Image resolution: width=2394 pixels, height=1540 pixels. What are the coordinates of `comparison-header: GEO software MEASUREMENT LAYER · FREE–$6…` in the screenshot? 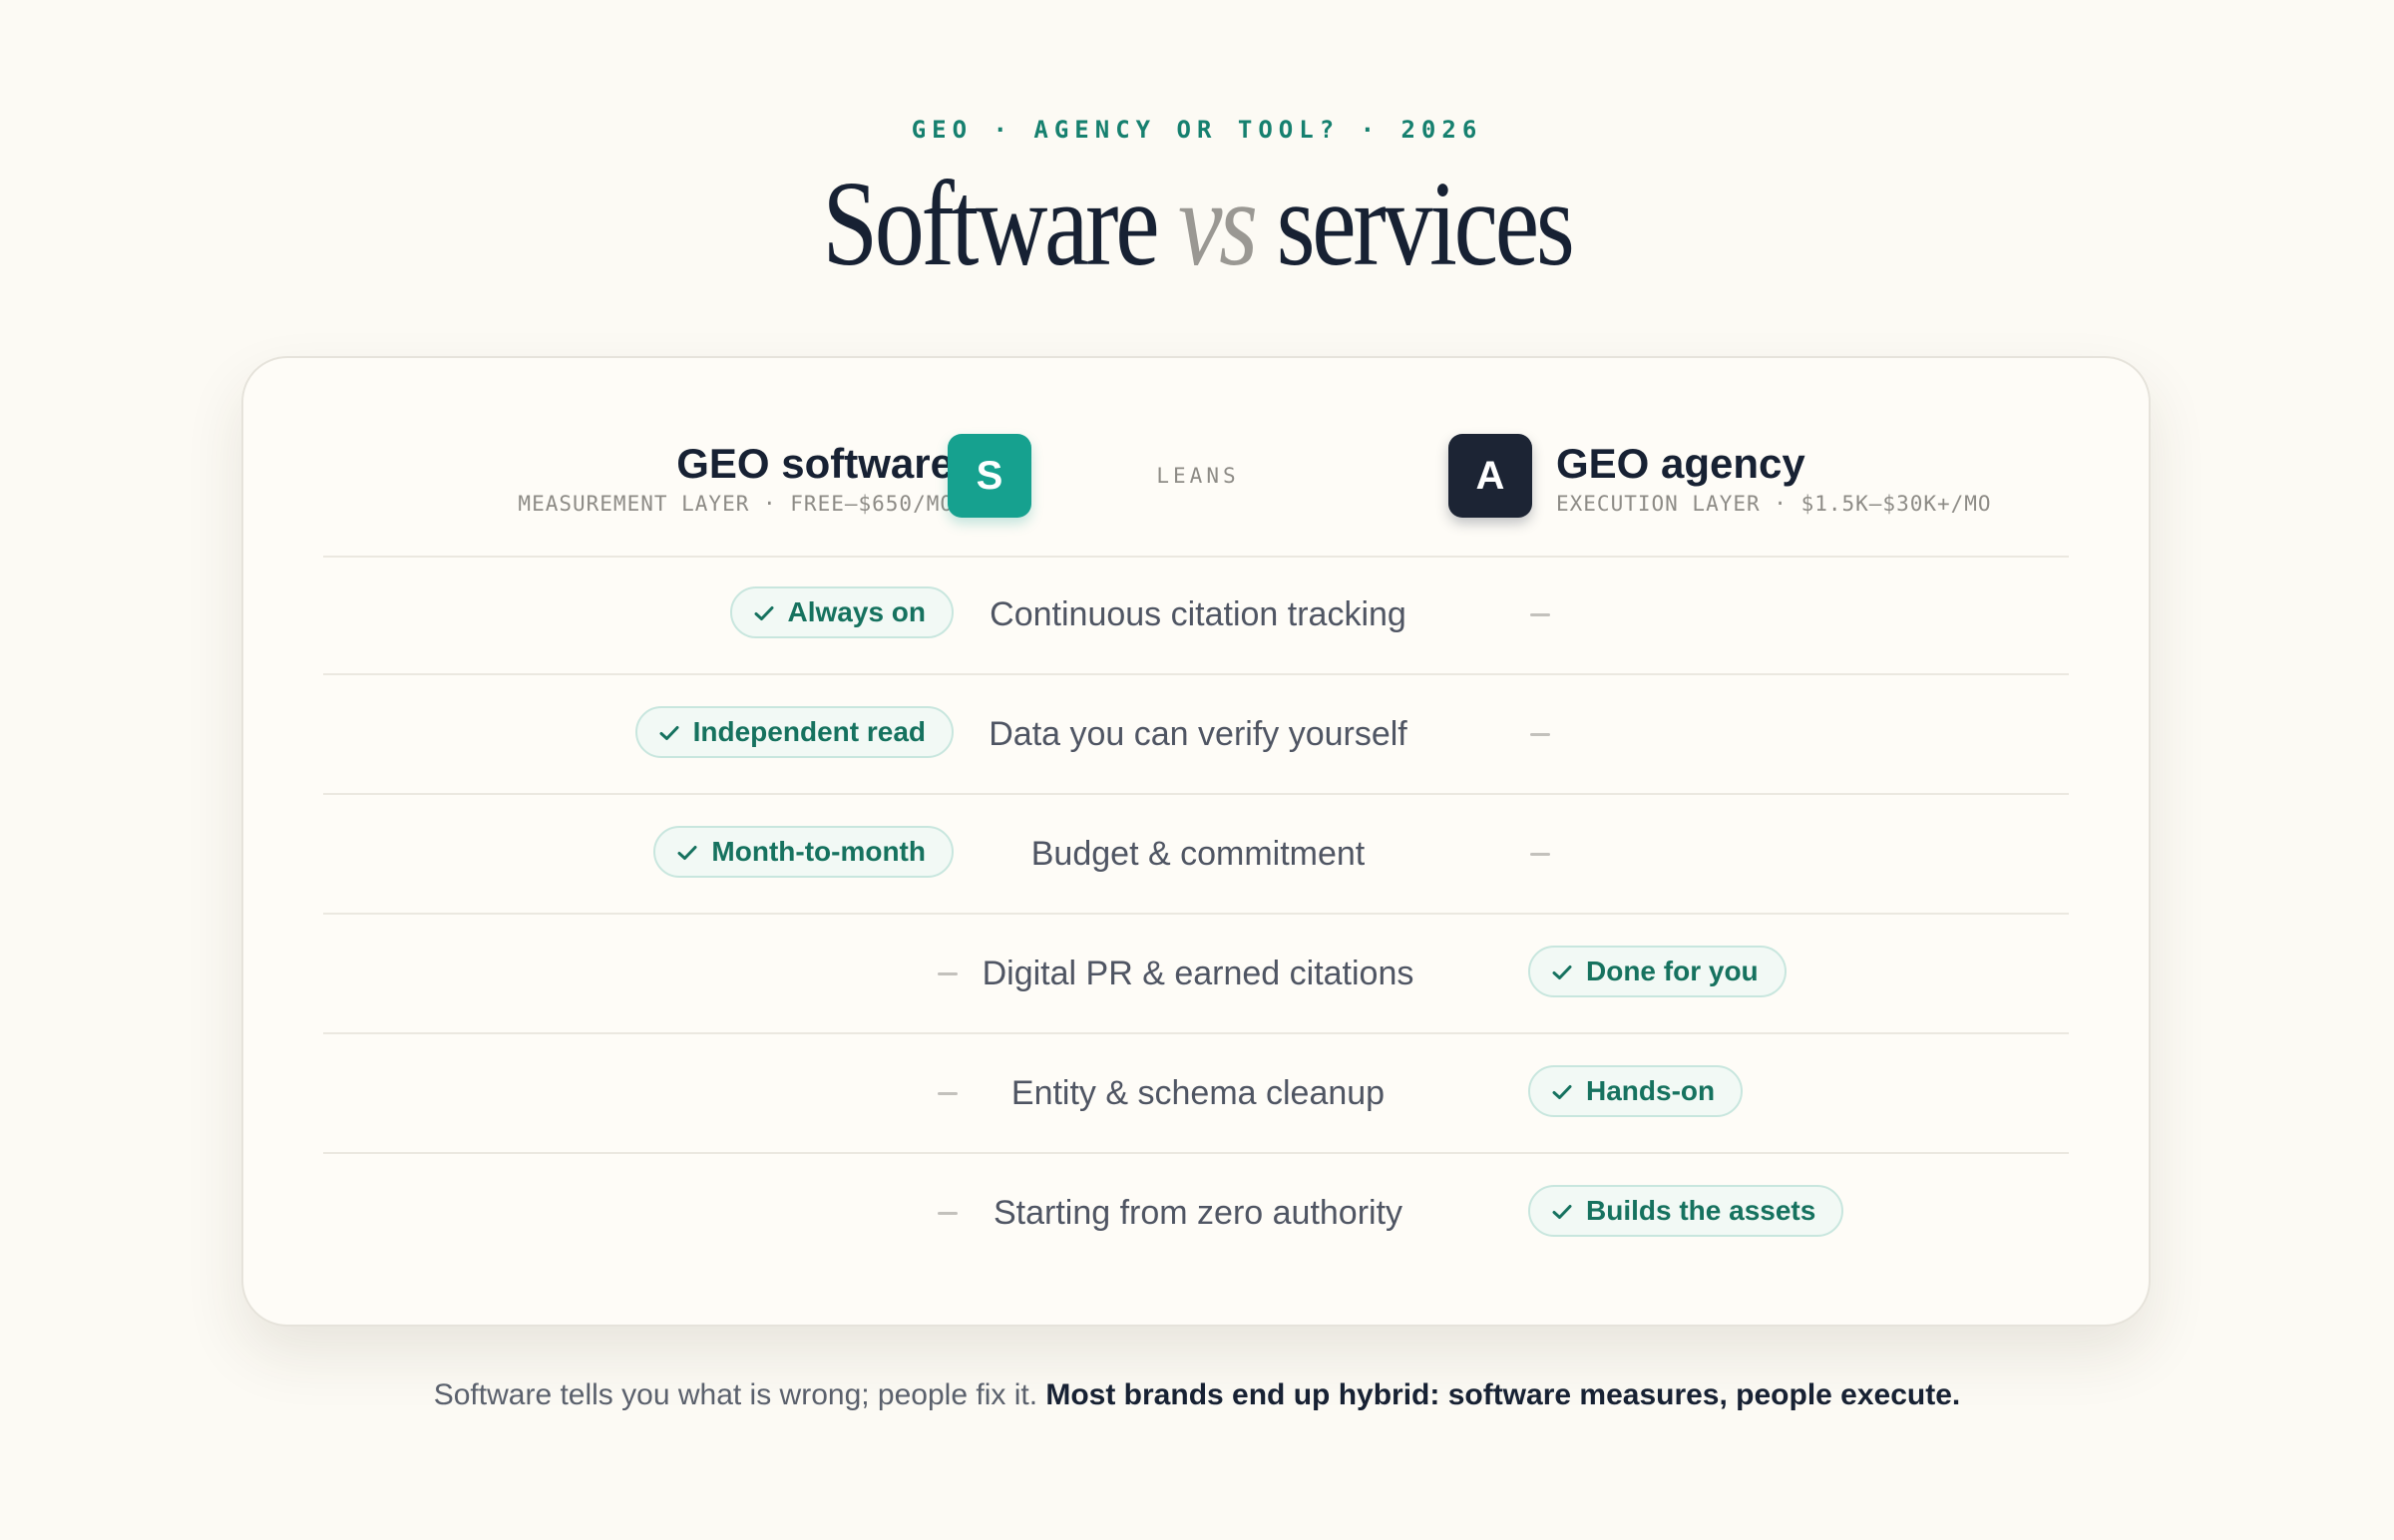 It's located at (1196, 458).